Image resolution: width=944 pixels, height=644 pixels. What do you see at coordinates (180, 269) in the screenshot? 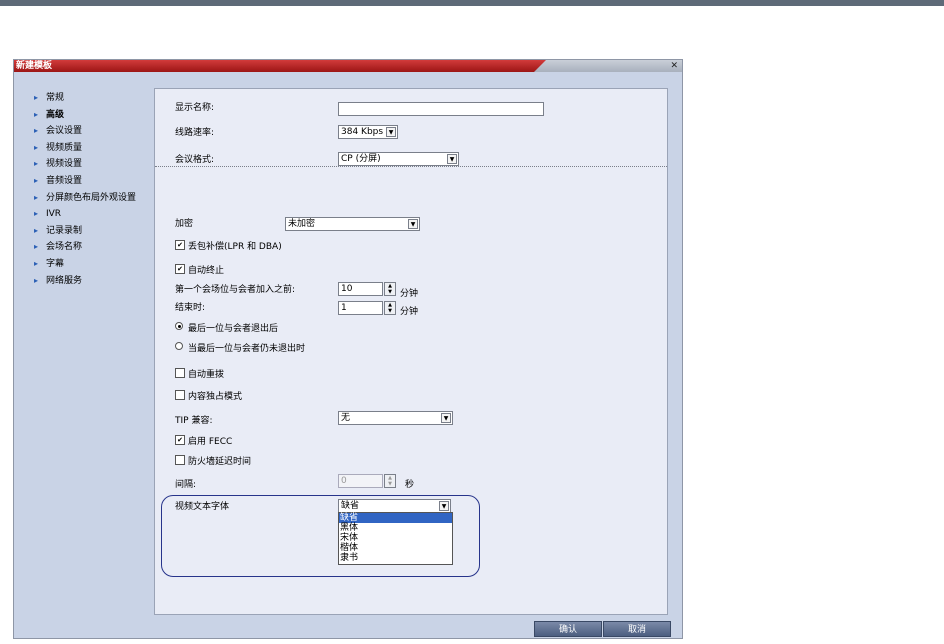
I see `auto-terminate-checkbox: ✔` at bounding box center [180, 269].